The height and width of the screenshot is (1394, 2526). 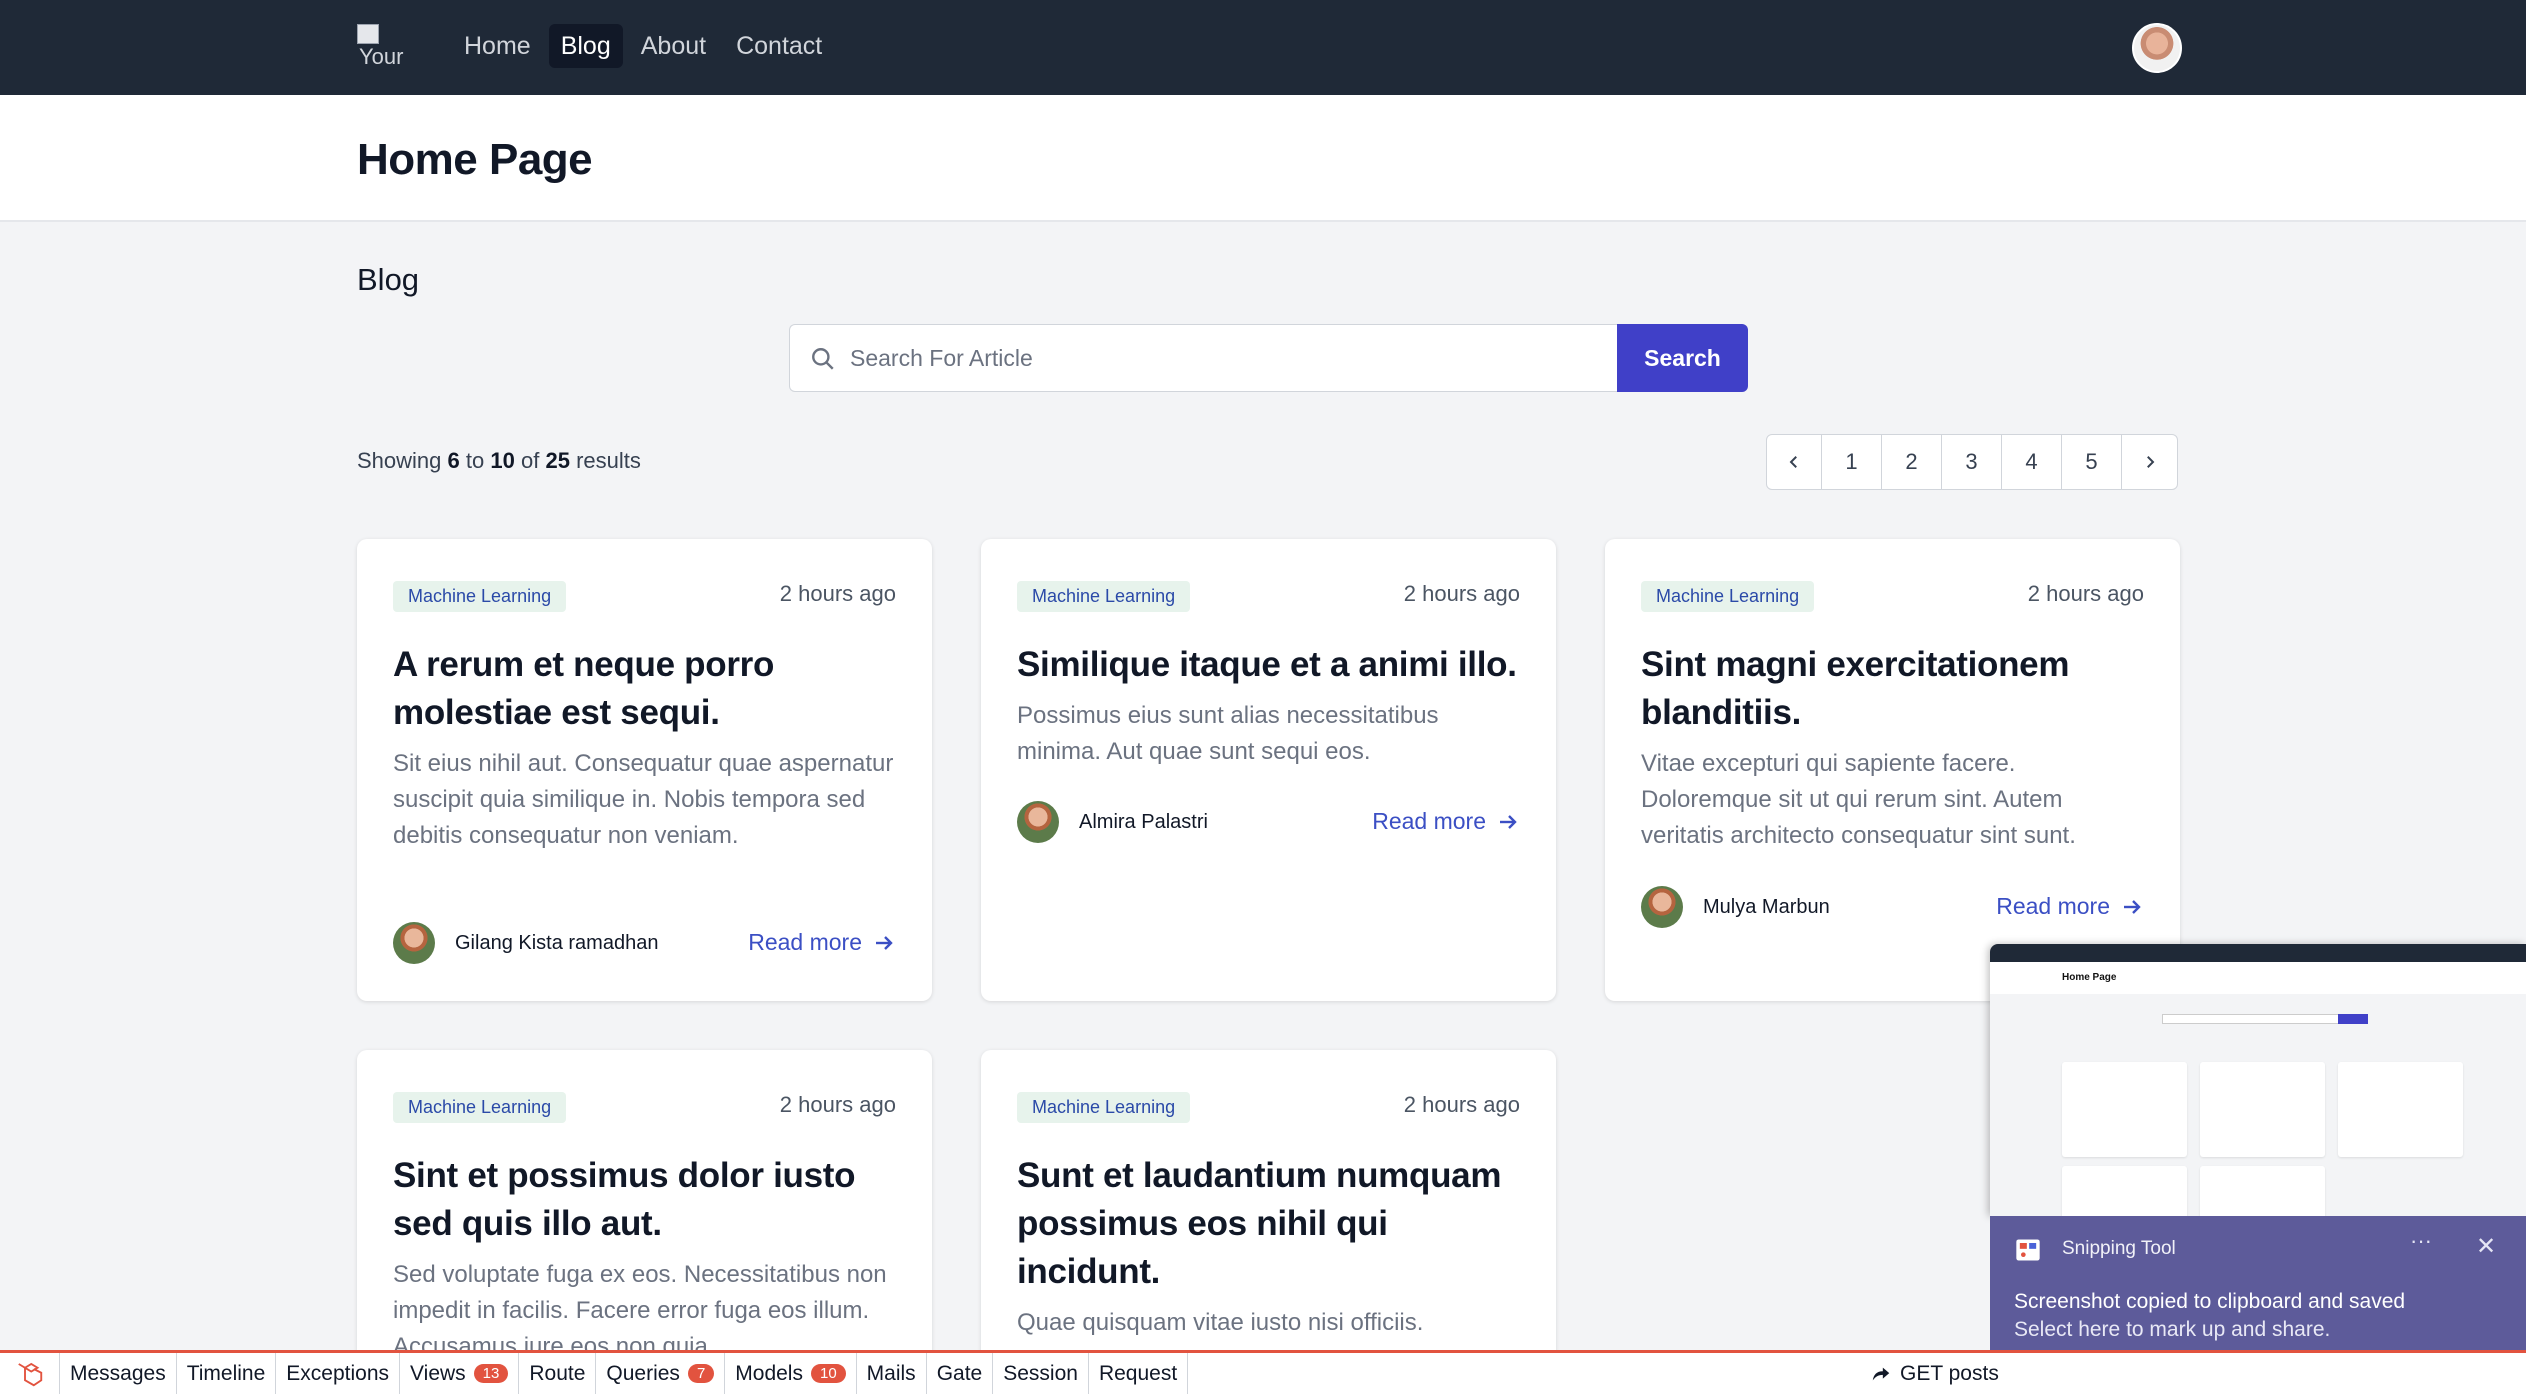 I want to click on debug-tab-label: Views, so click(x=438, y=1373).